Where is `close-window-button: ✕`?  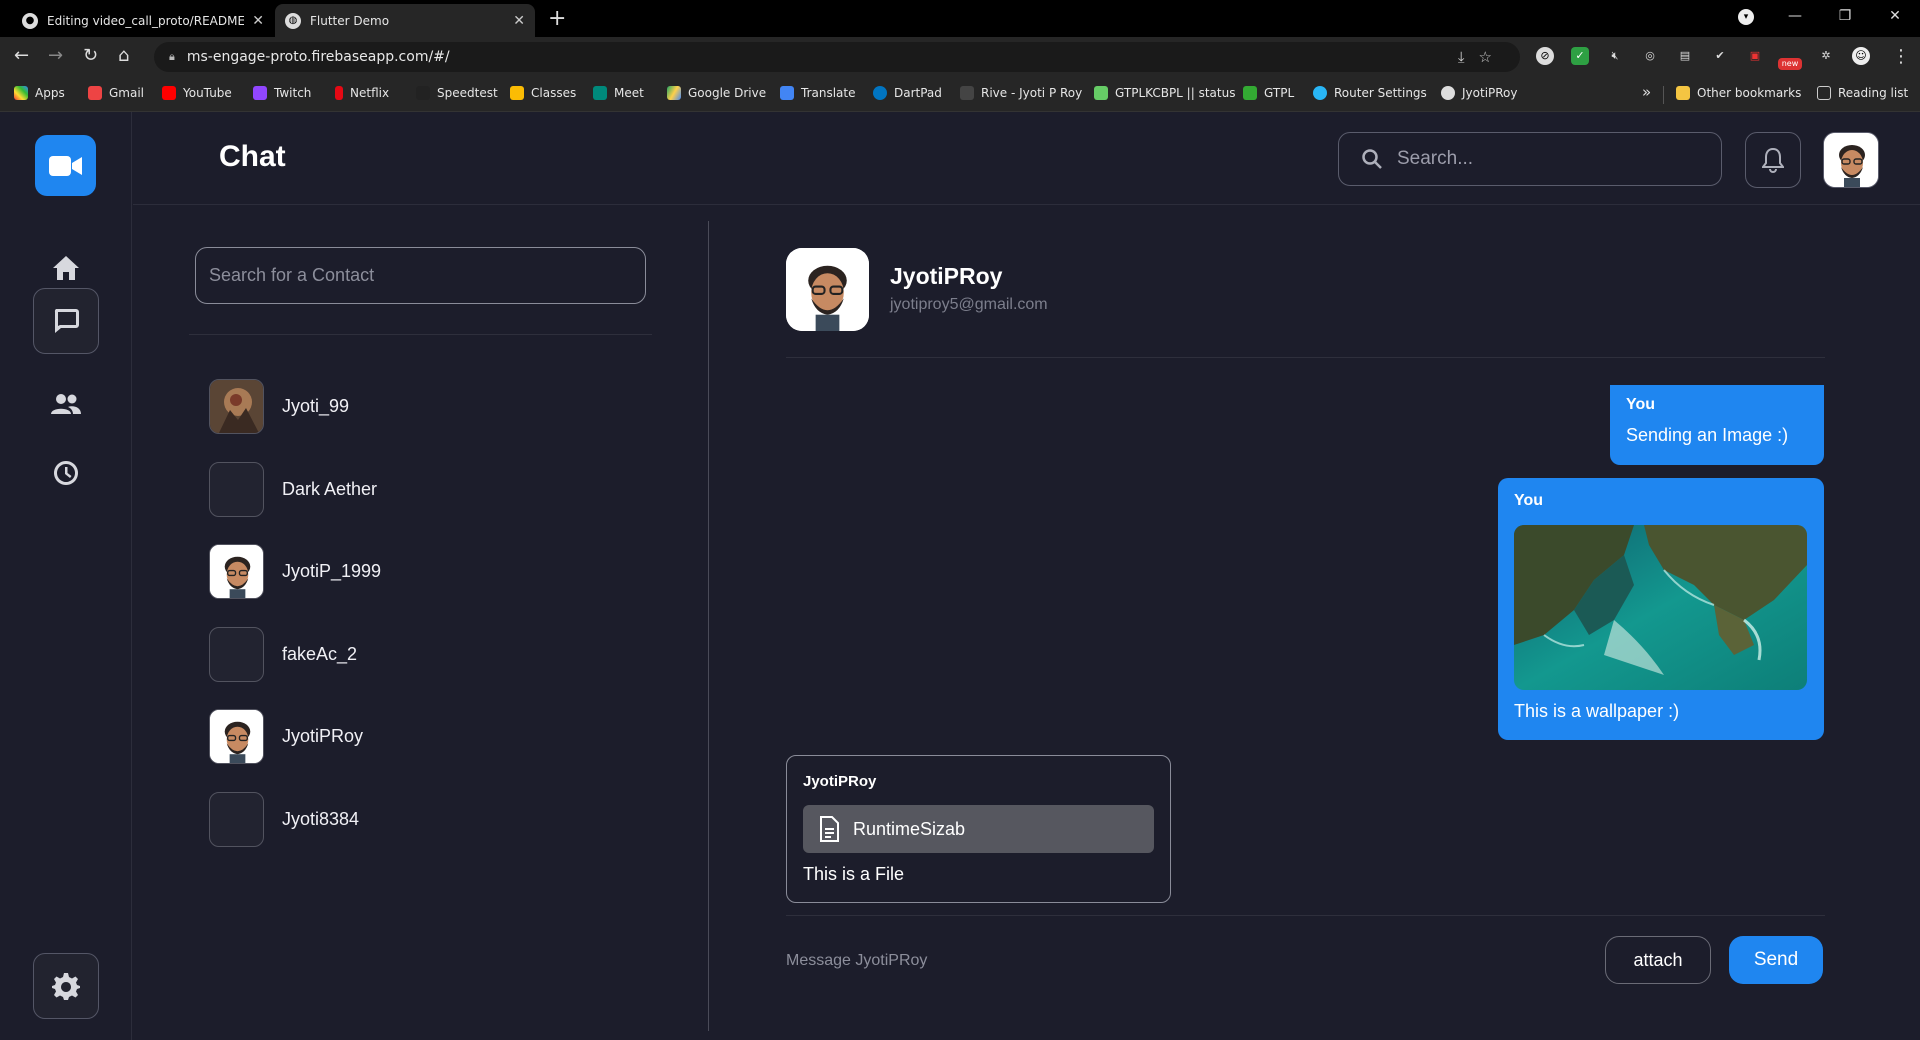 close-window-button: ✕ is located at coordinates (1895, 16).